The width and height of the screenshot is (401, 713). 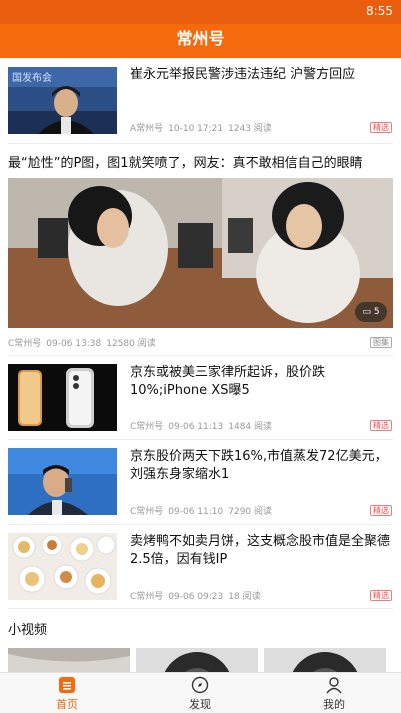 What do you see at coordinates (32, 77) in the screenshot?
I see `svg-text: 国发布会` at bounding box center [32, 77].